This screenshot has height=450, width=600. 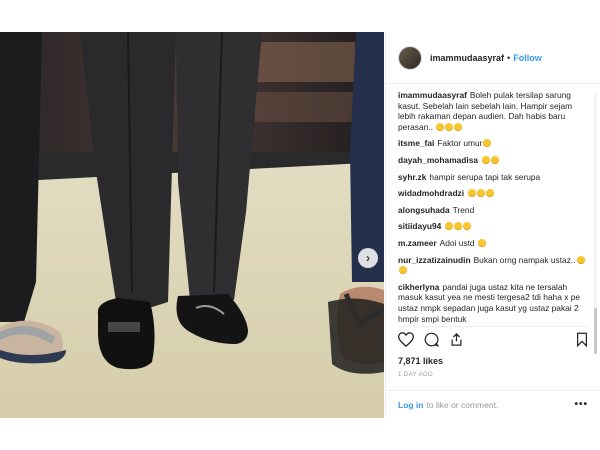 What do you see at coordinates (412, 177) in the screenshot?
I see `comment-username: syhr.zk` at bounding box center [412, 177].